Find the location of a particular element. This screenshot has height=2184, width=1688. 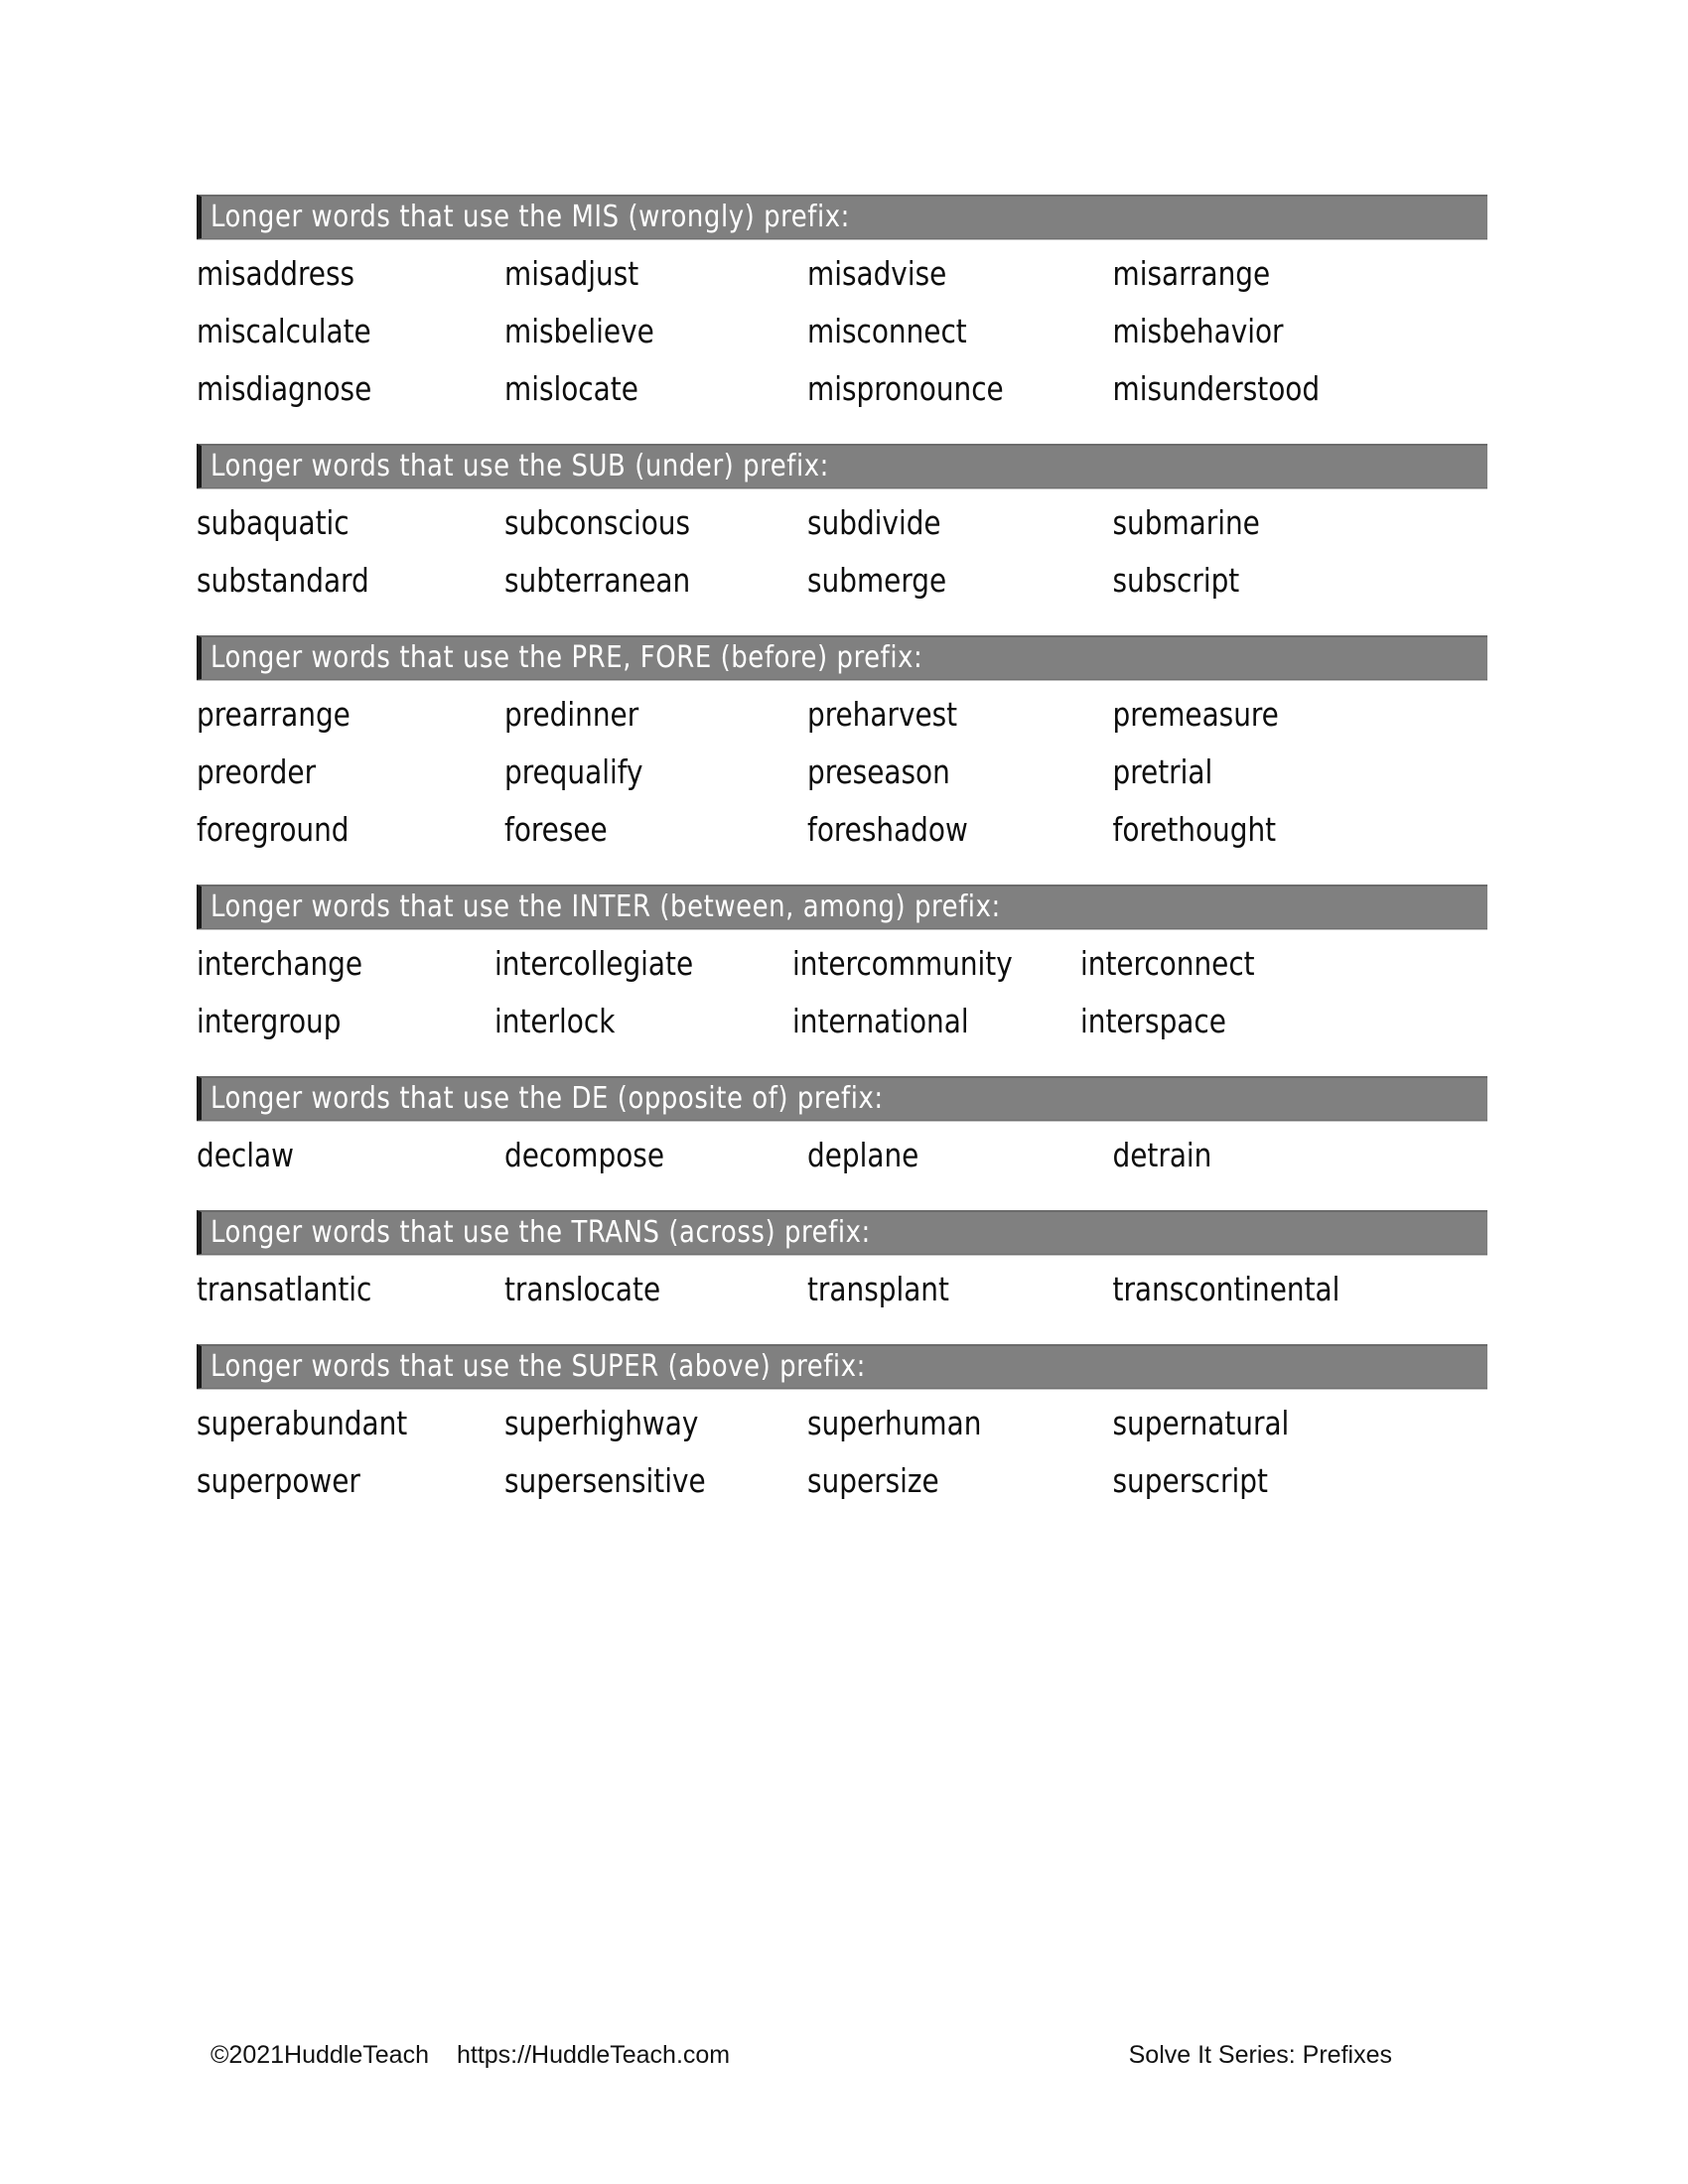

word-cell: preseason is located at coordinates (878, 771).